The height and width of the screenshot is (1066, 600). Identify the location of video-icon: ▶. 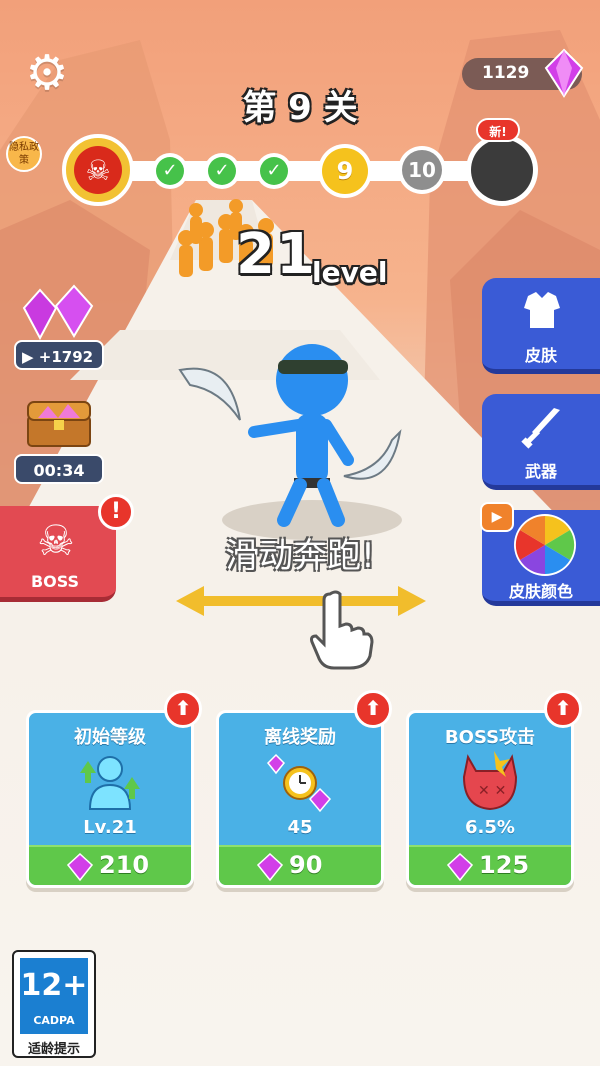
(28, 357).